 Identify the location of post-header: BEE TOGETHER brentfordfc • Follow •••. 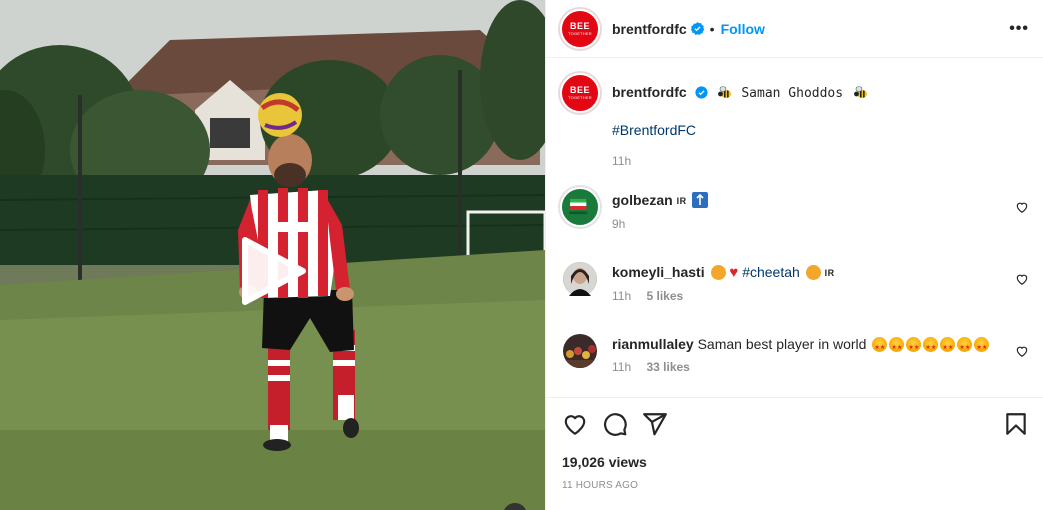
(794, 29).